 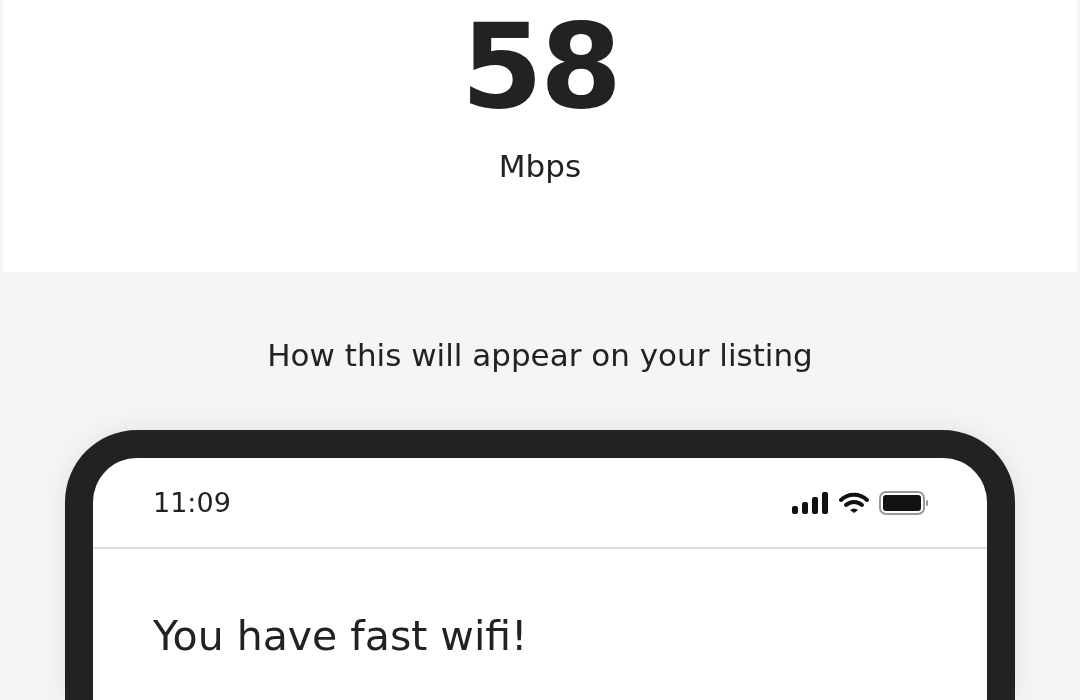 I want to click on speed-value: 58, so click(x=540, y=66).